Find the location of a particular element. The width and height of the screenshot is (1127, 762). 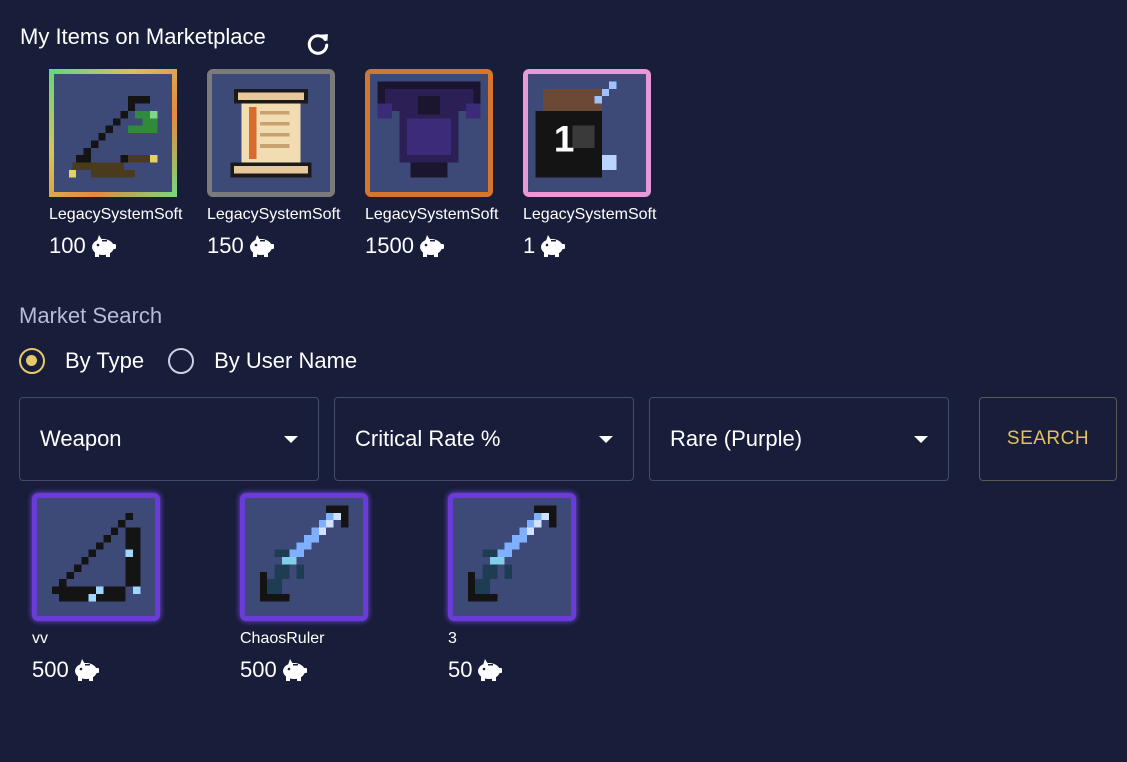

my-item-card: LegacySystemSoft 1500 is located at coordinates (432, 165).